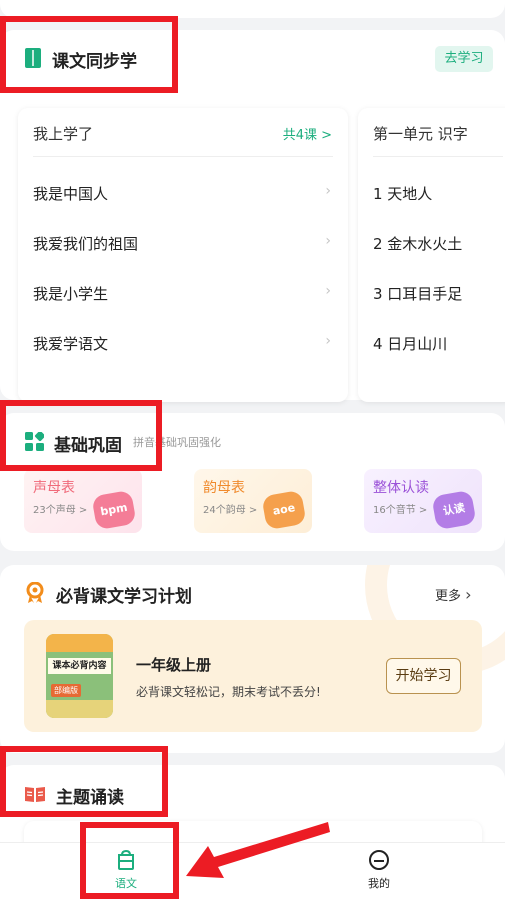 The height and width of the screenshot is (899, 505). What do you see at coordinates (448, 596) in the screenshot?
I see `more-label: 更多` at bounding box center [448, 596].